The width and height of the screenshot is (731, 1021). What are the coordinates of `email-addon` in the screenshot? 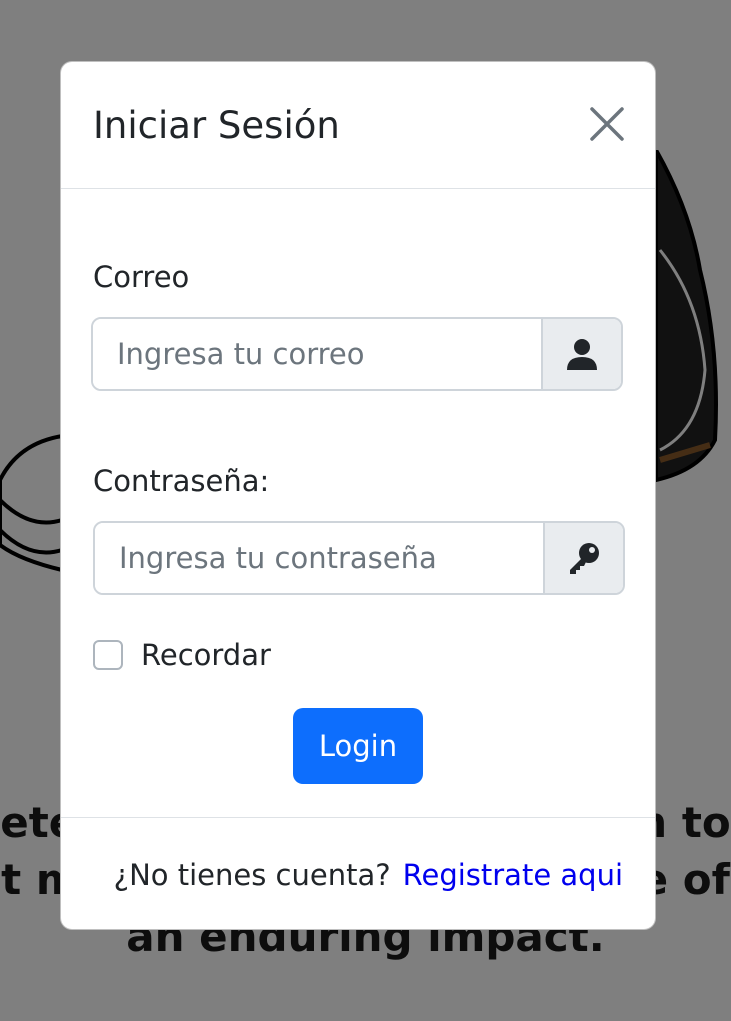 It's located at (581, 354).